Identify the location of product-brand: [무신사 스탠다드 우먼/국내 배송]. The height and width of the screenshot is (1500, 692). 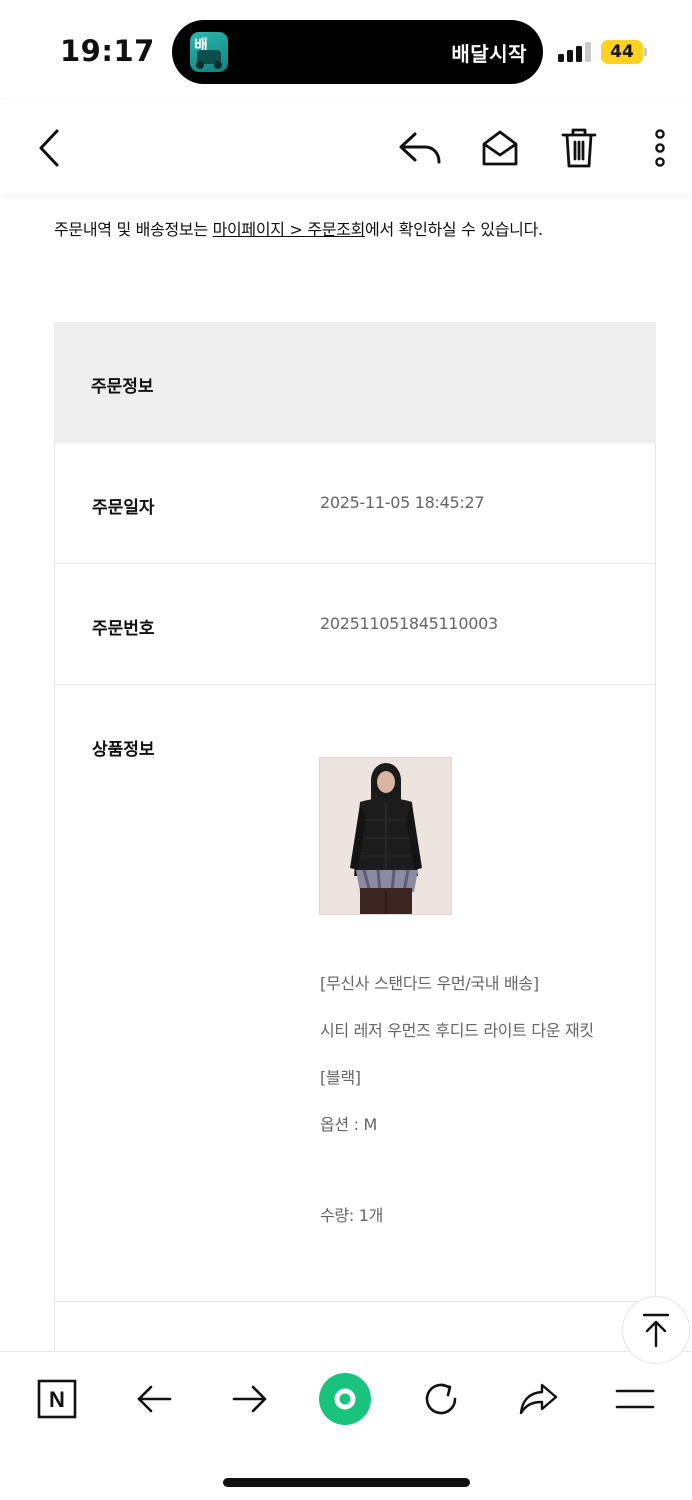
(429, 983).